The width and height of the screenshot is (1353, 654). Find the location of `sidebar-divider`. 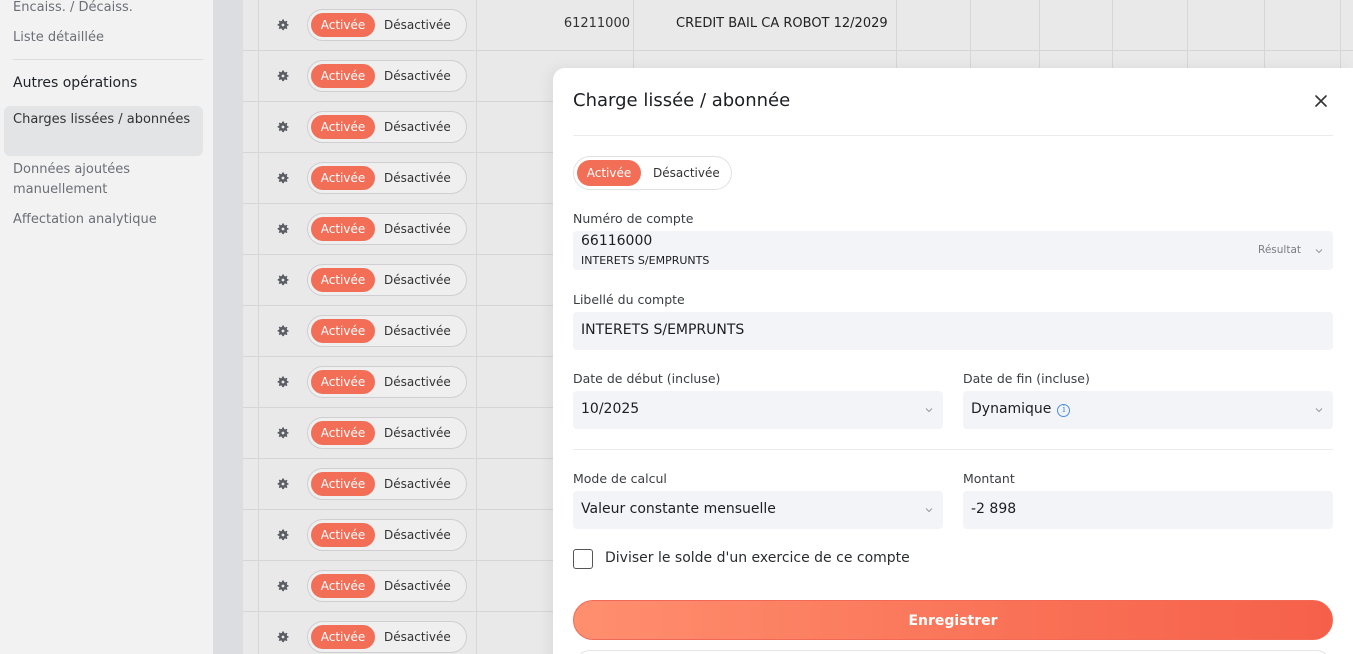

sidebar-divider is located at coordinates (108, 59).